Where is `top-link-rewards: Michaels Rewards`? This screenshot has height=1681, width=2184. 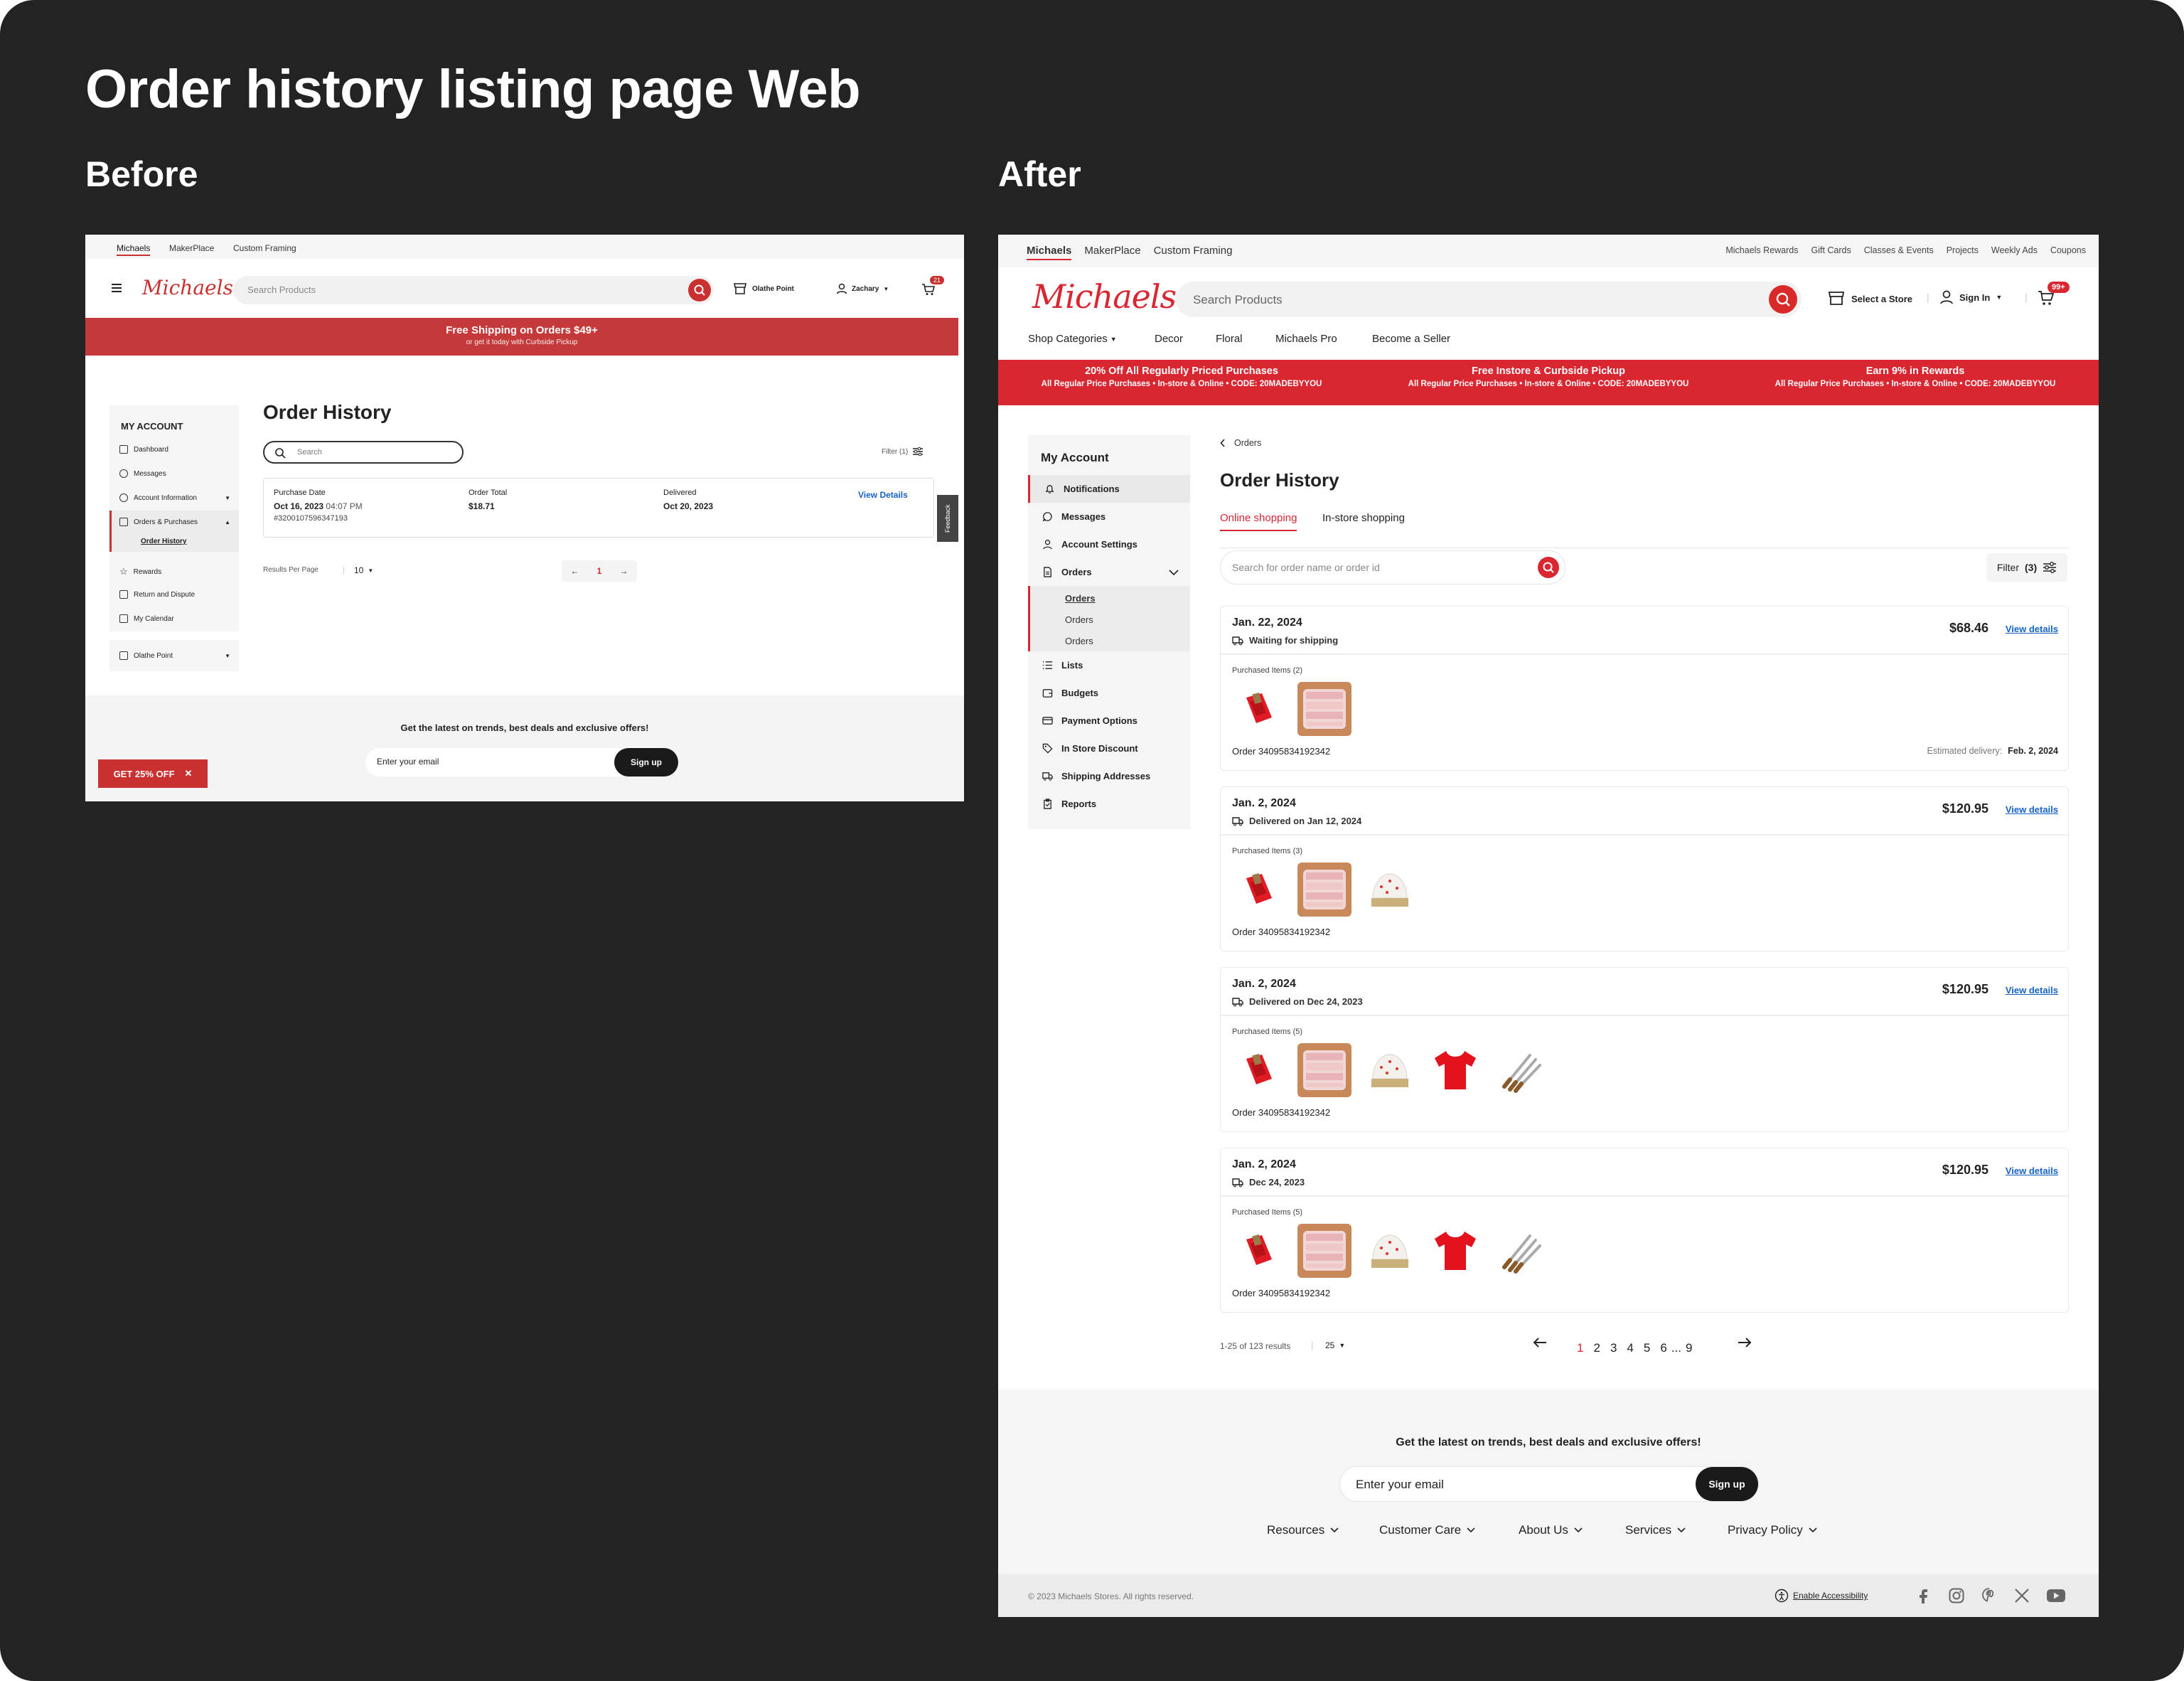
top-link-rewards: Michaels Rewards is located at coordinates (1761, 250).